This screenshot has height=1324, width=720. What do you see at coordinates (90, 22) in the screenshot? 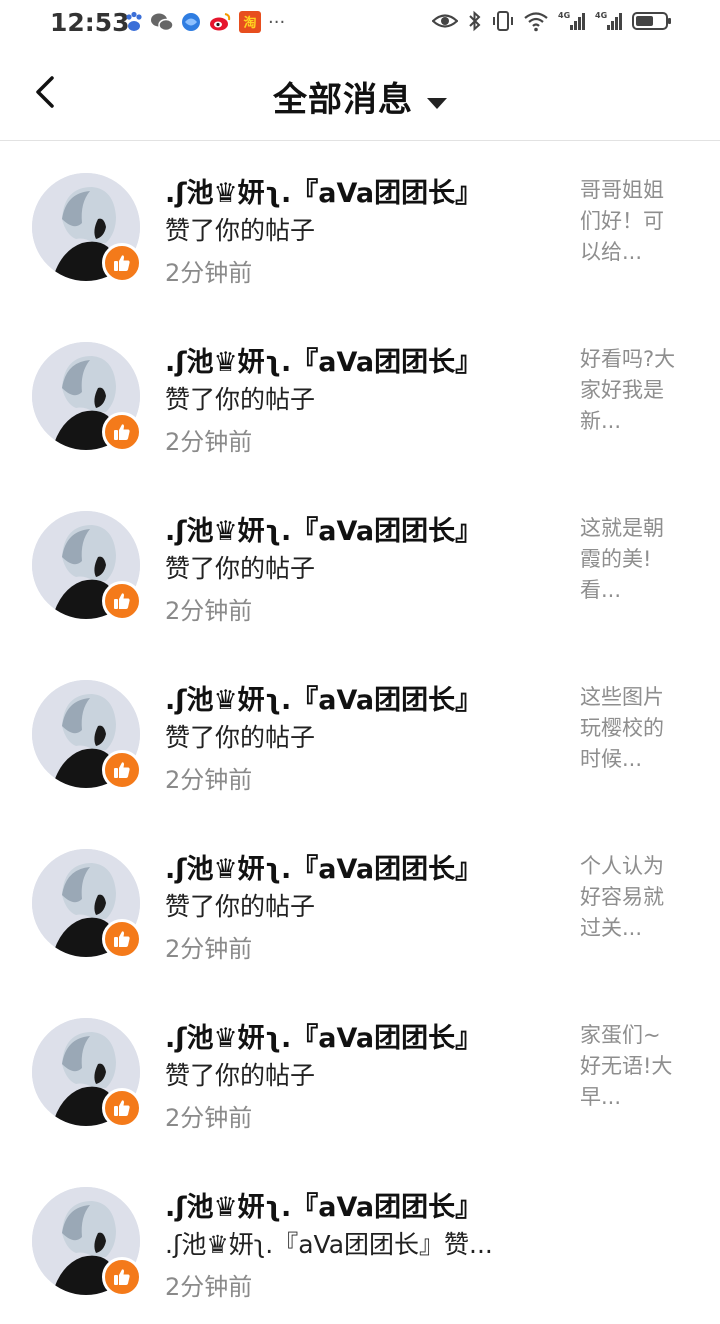
I see `status-time: 12:53` at bounding box center [90, 22].